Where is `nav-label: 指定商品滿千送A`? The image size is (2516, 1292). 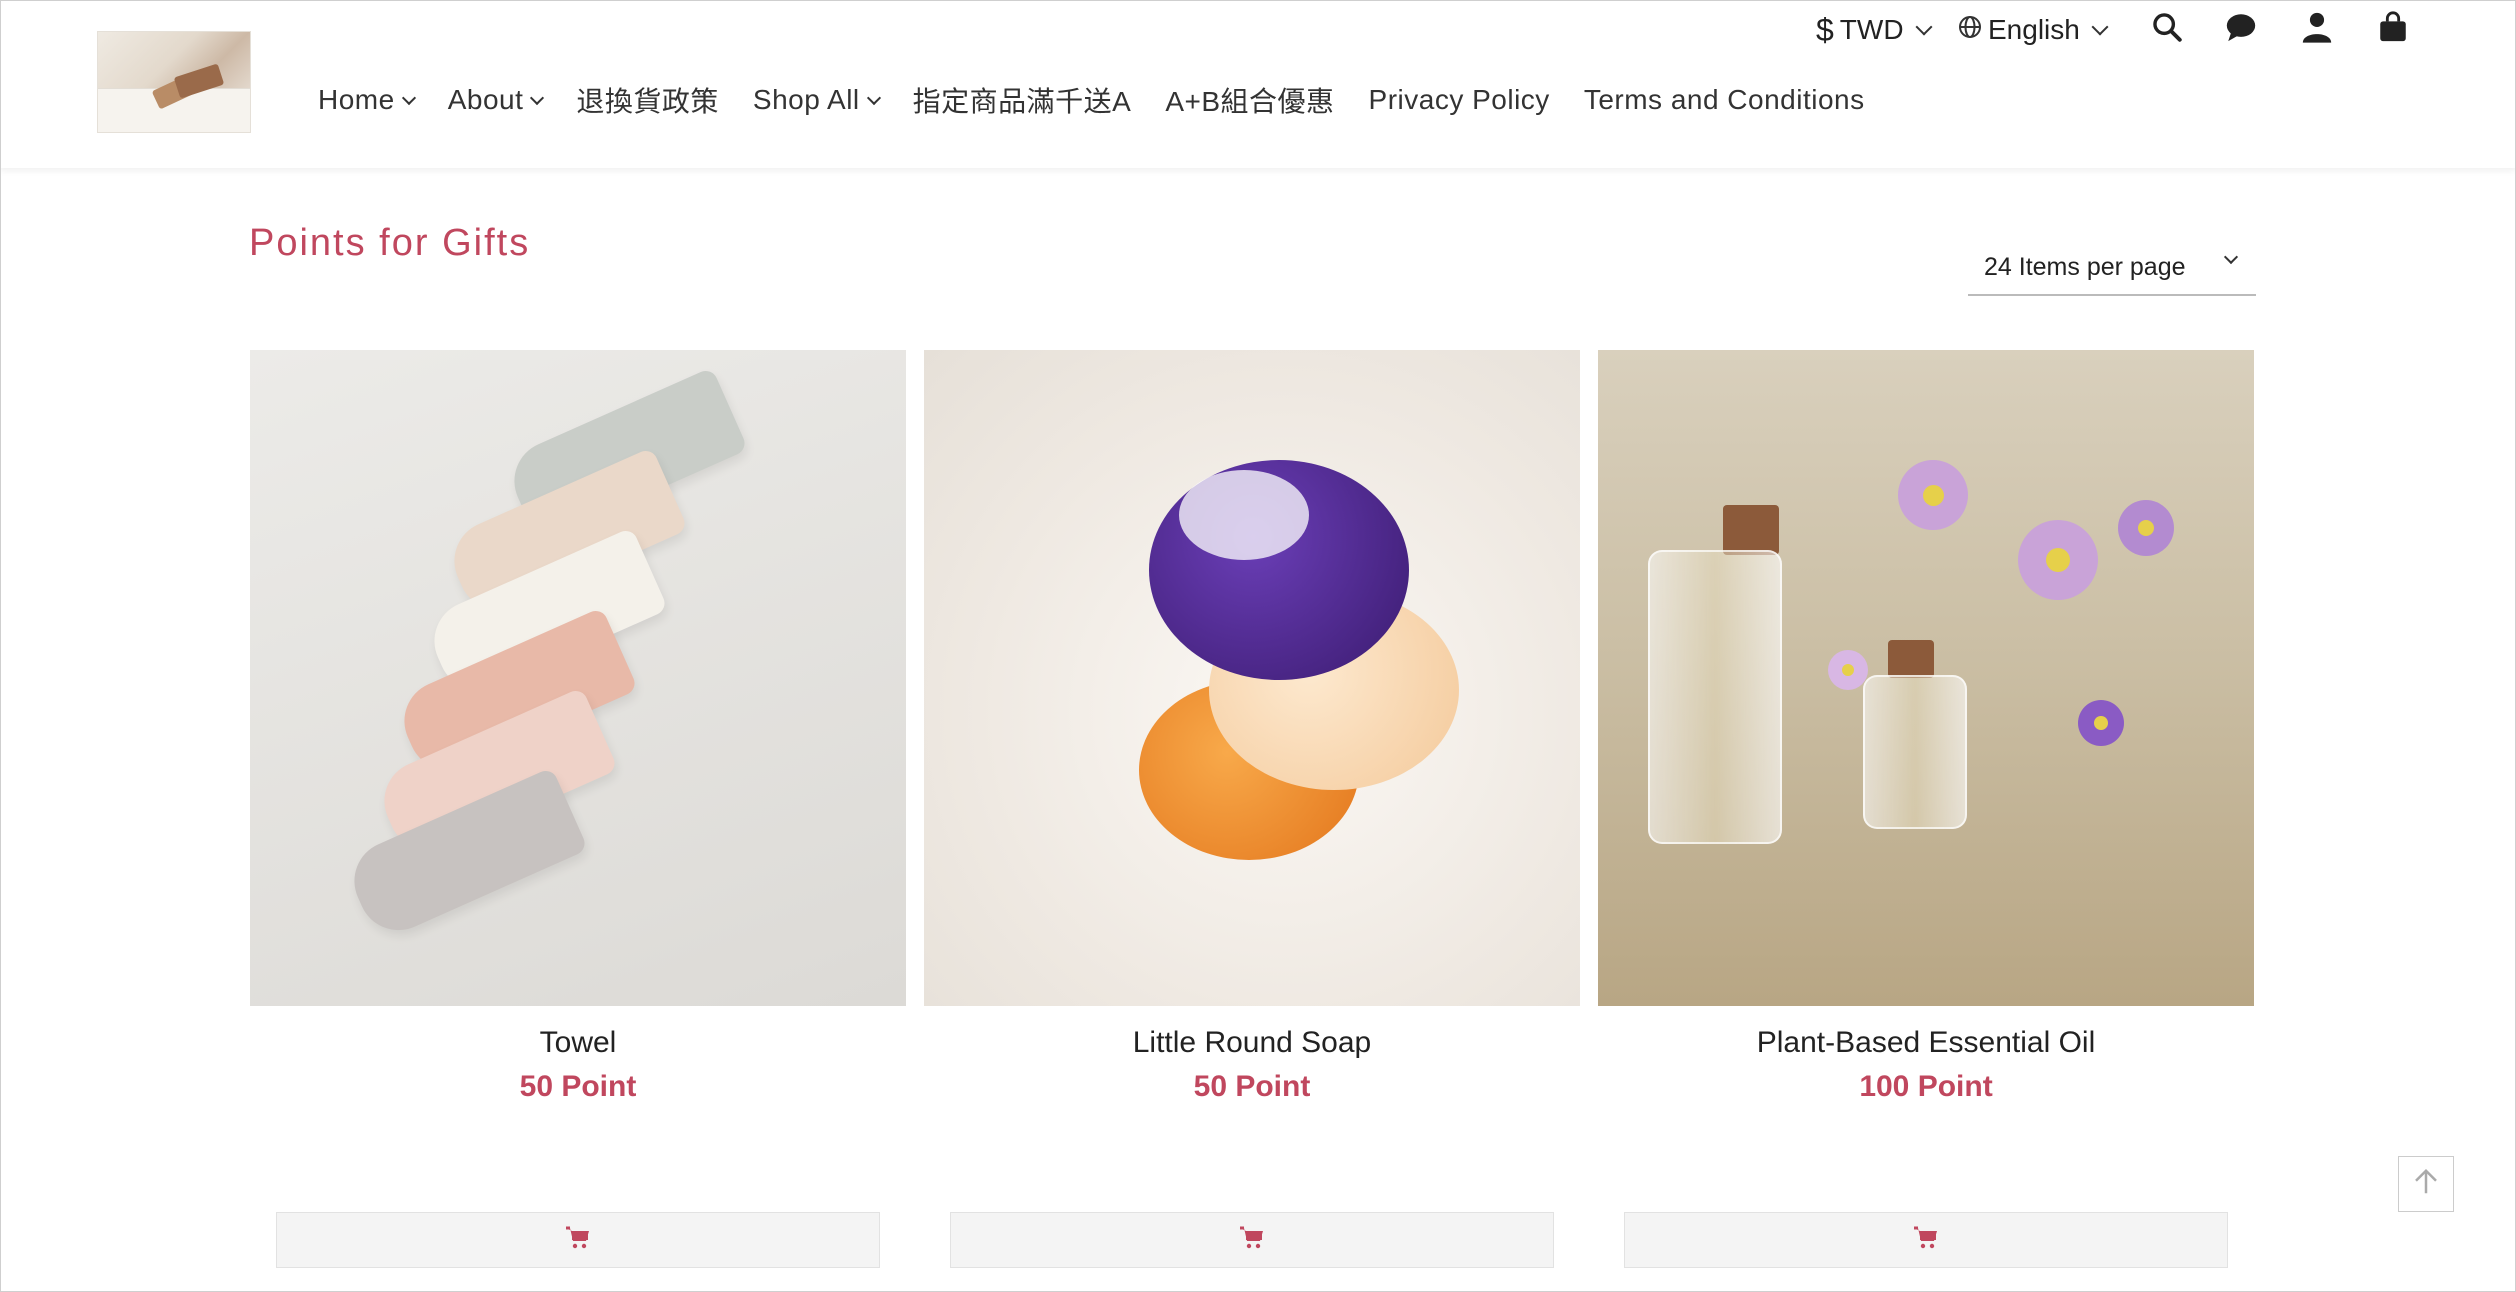 nav-label: 指定商品滿千送A is located at coordinates (1022, 101).